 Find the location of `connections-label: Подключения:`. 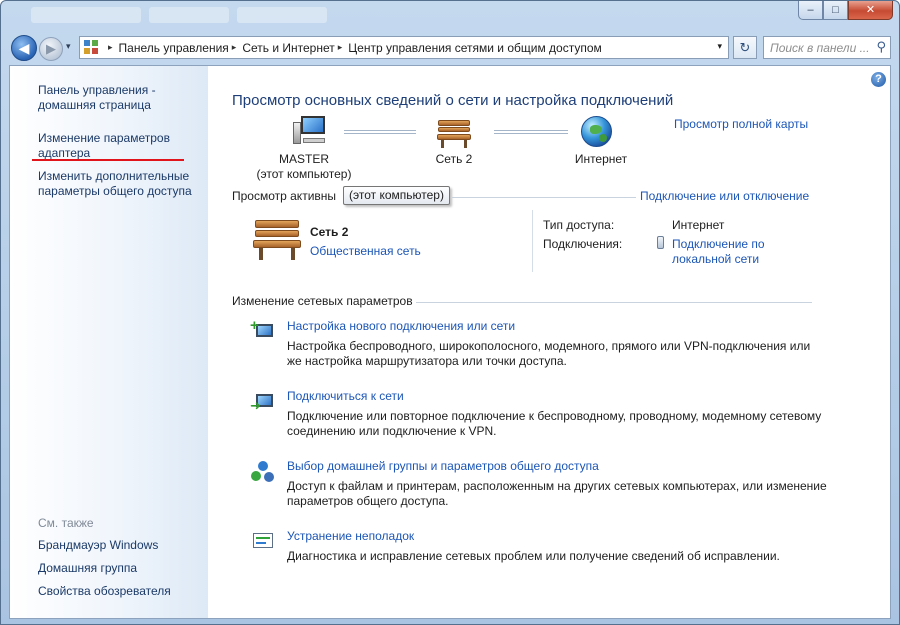

connections-label: Подключения: is located at coordinates (583, 244).